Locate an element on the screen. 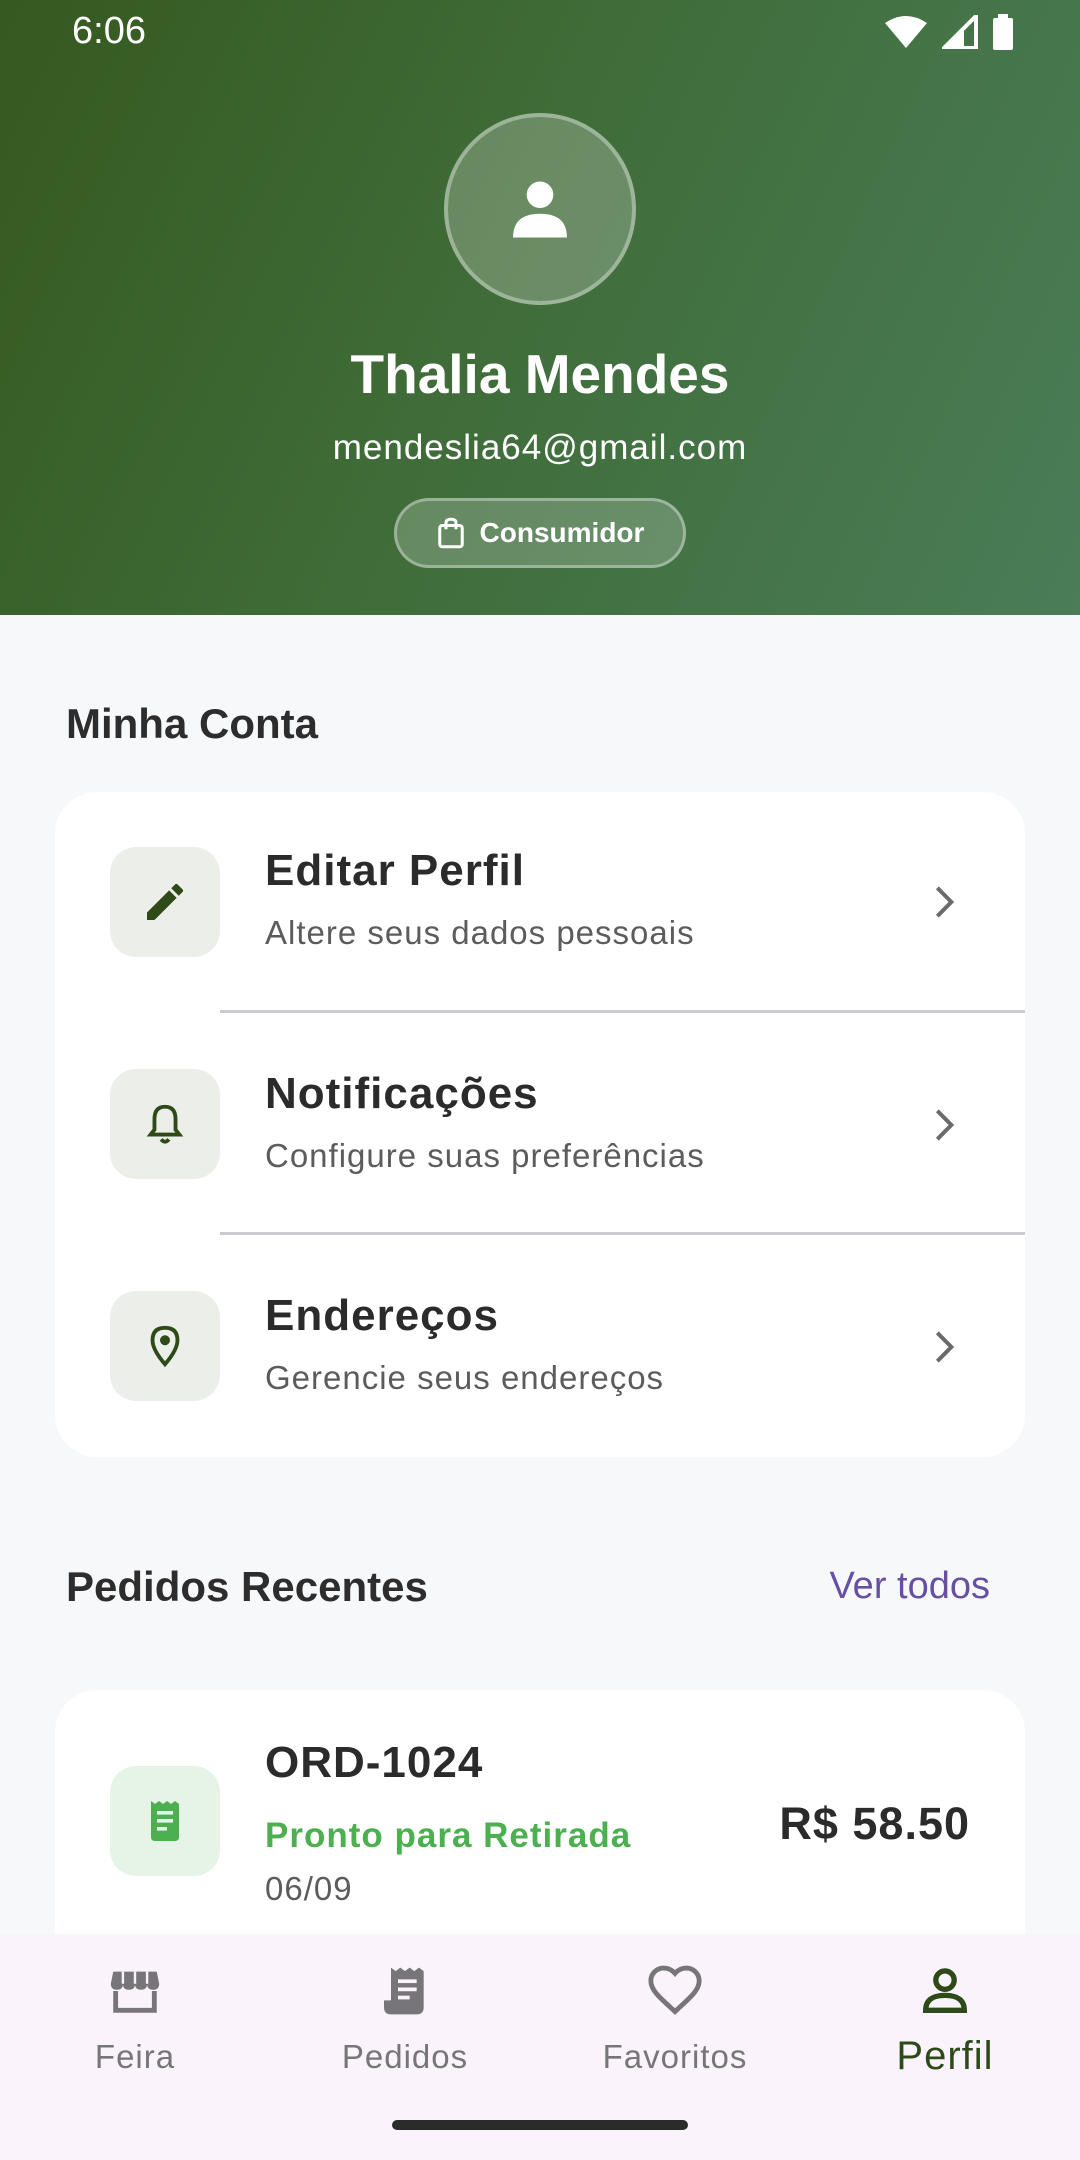  edit-profile-icon-box is located at coordinates (165, 902).